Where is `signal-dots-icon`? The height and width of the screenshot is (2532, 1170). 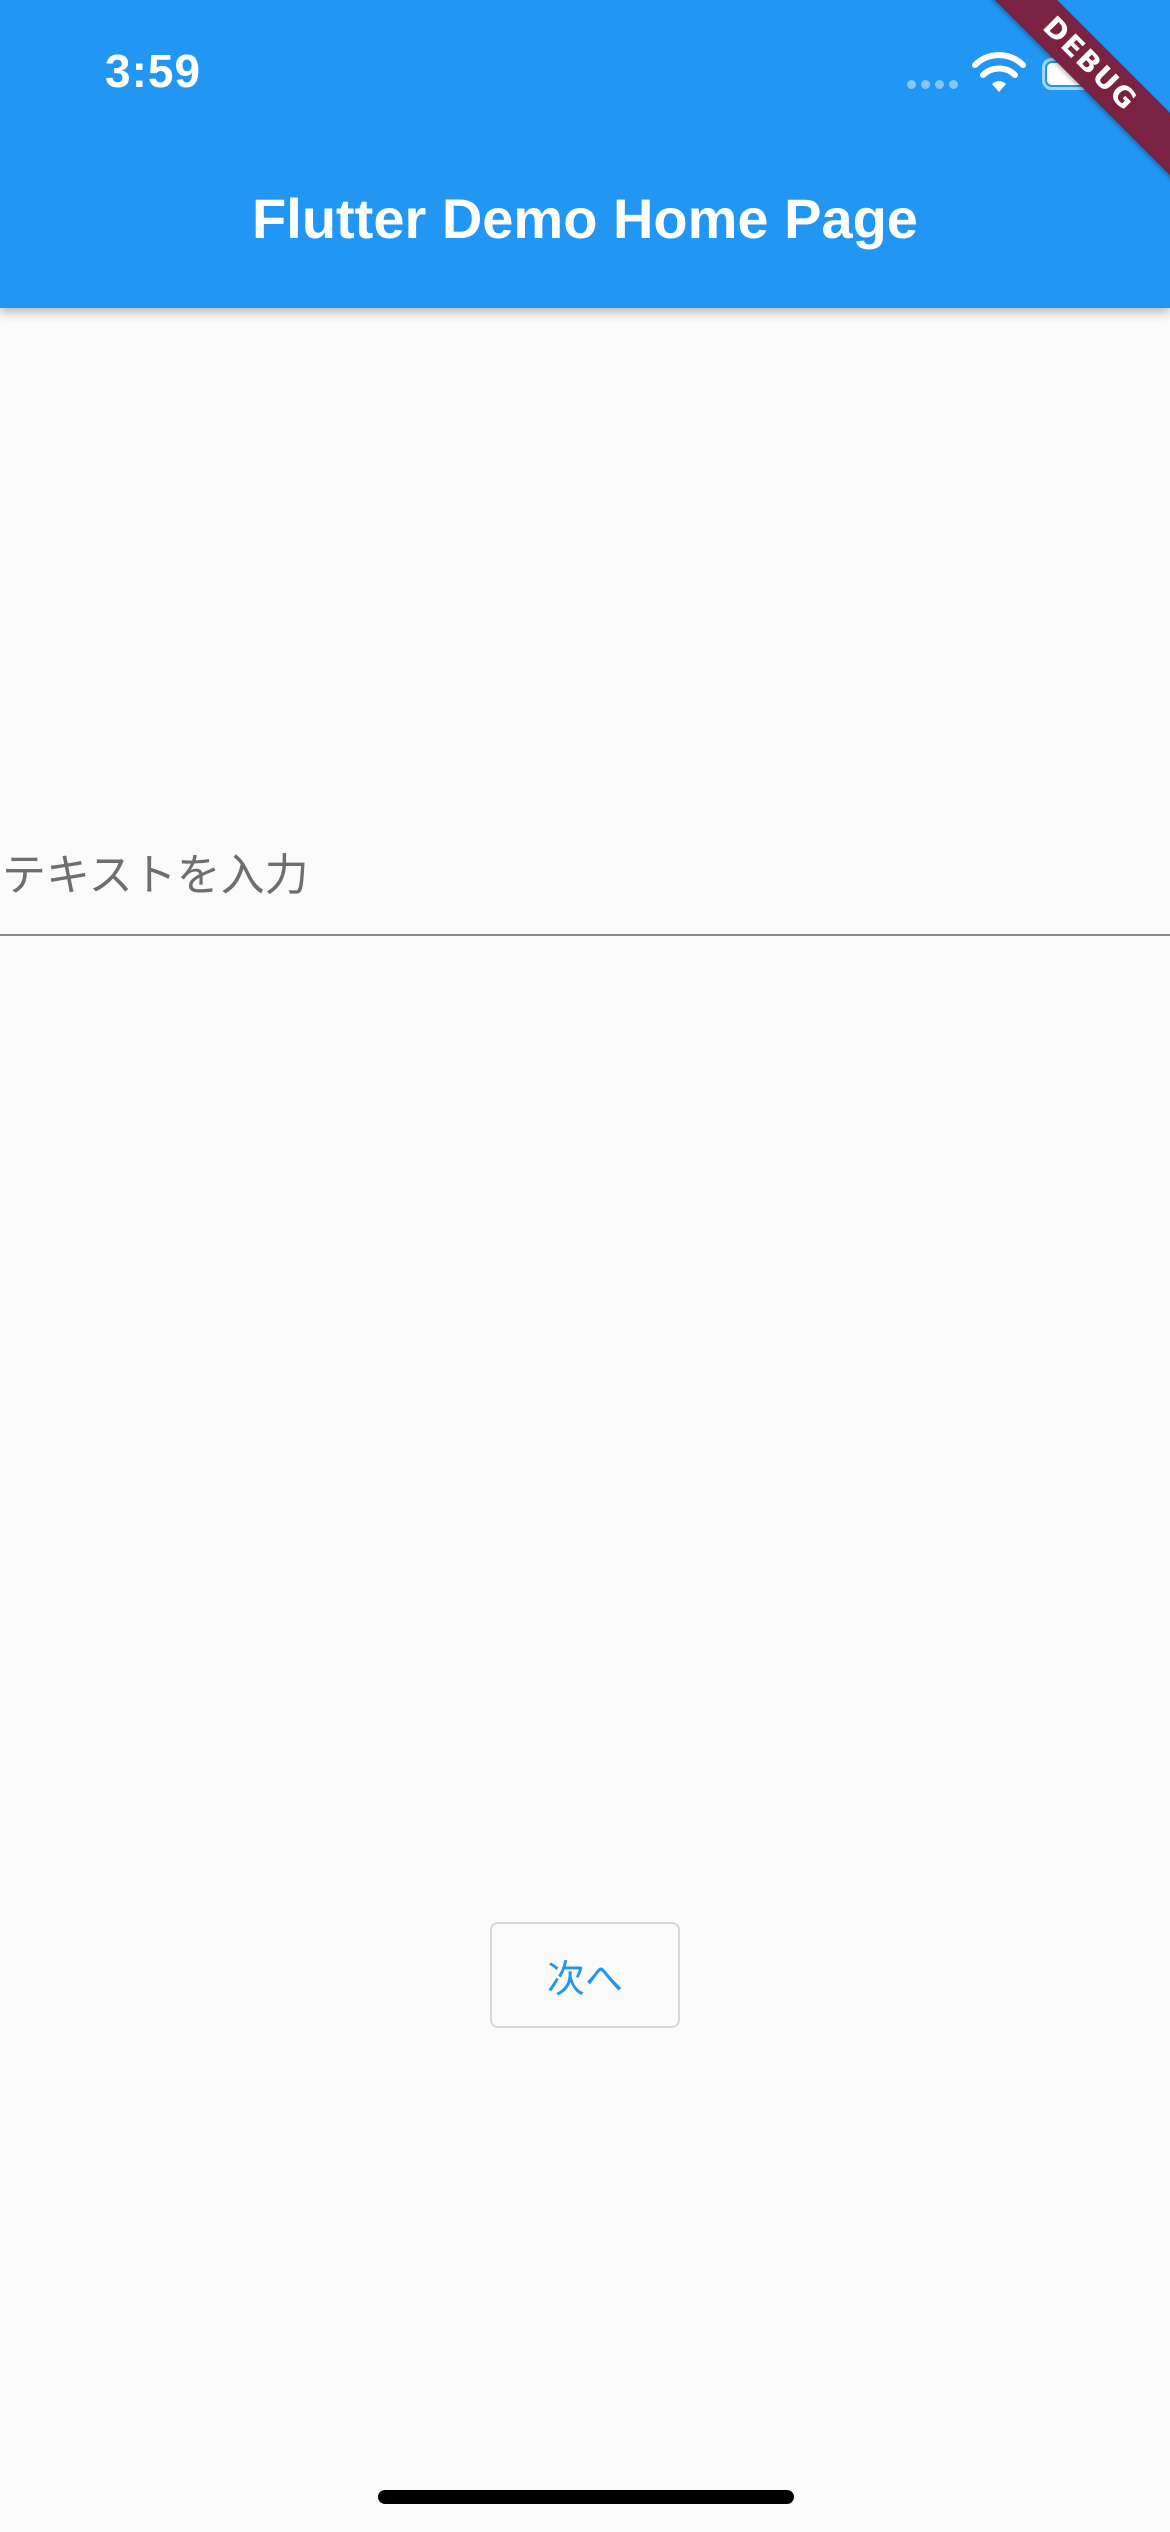 signal-dots-icon is located at coordinates (932, 84).